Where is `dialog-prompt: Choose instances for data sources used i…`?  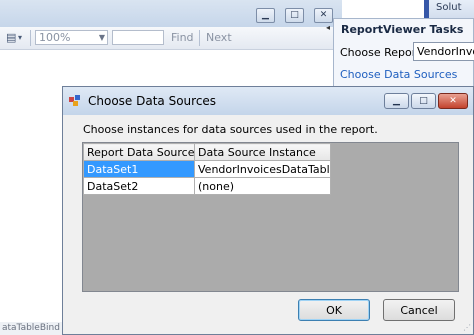
dialog-prompt: Choose instances for data sources used i… is located at coordinates (230, 129).